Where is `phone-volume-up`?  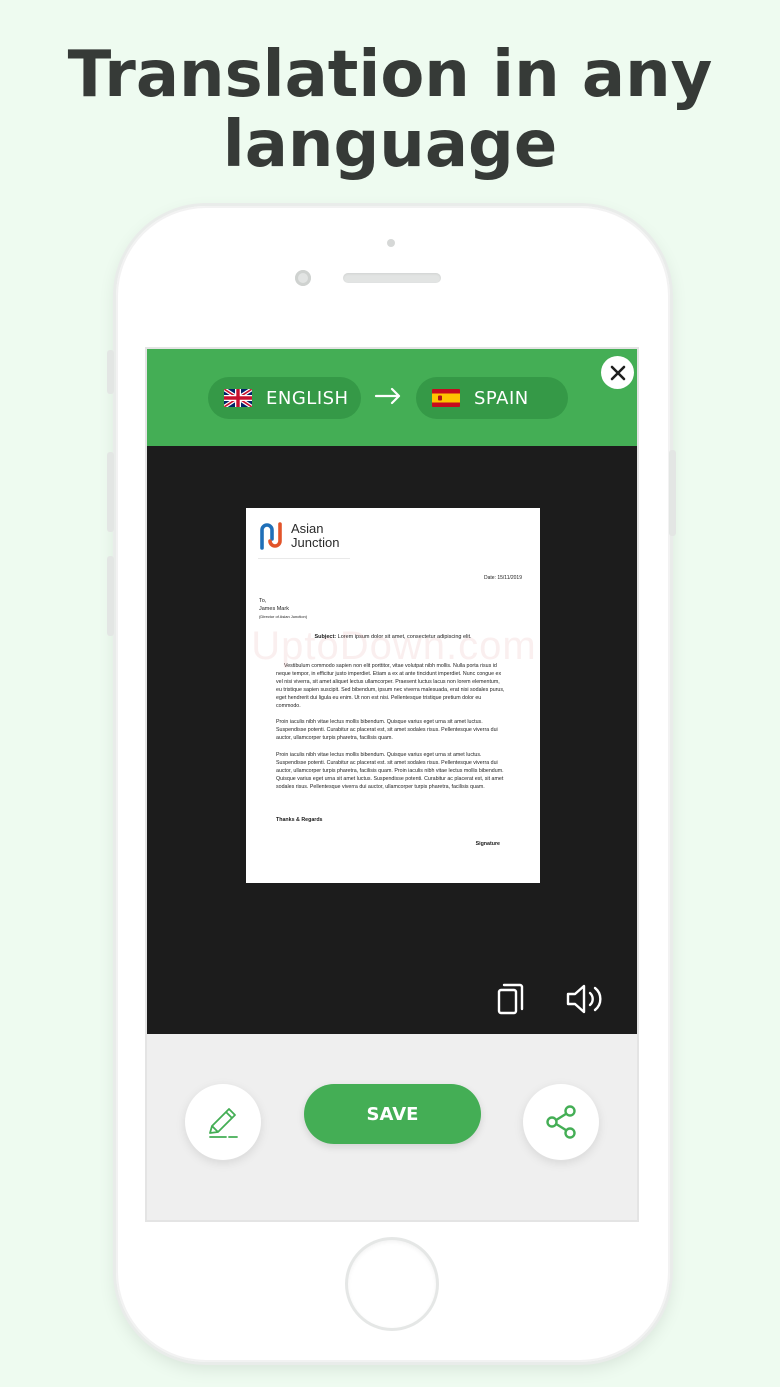 phone-volume-up is located at coordinates (110, 492).